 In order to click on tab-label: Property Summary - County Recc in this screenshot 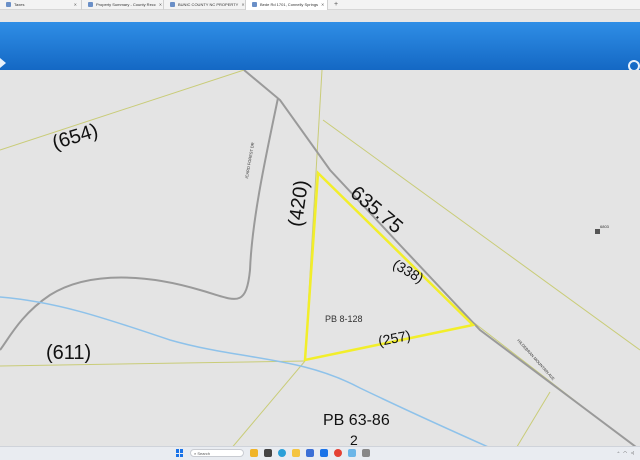, I will do `click(126, 4)`.